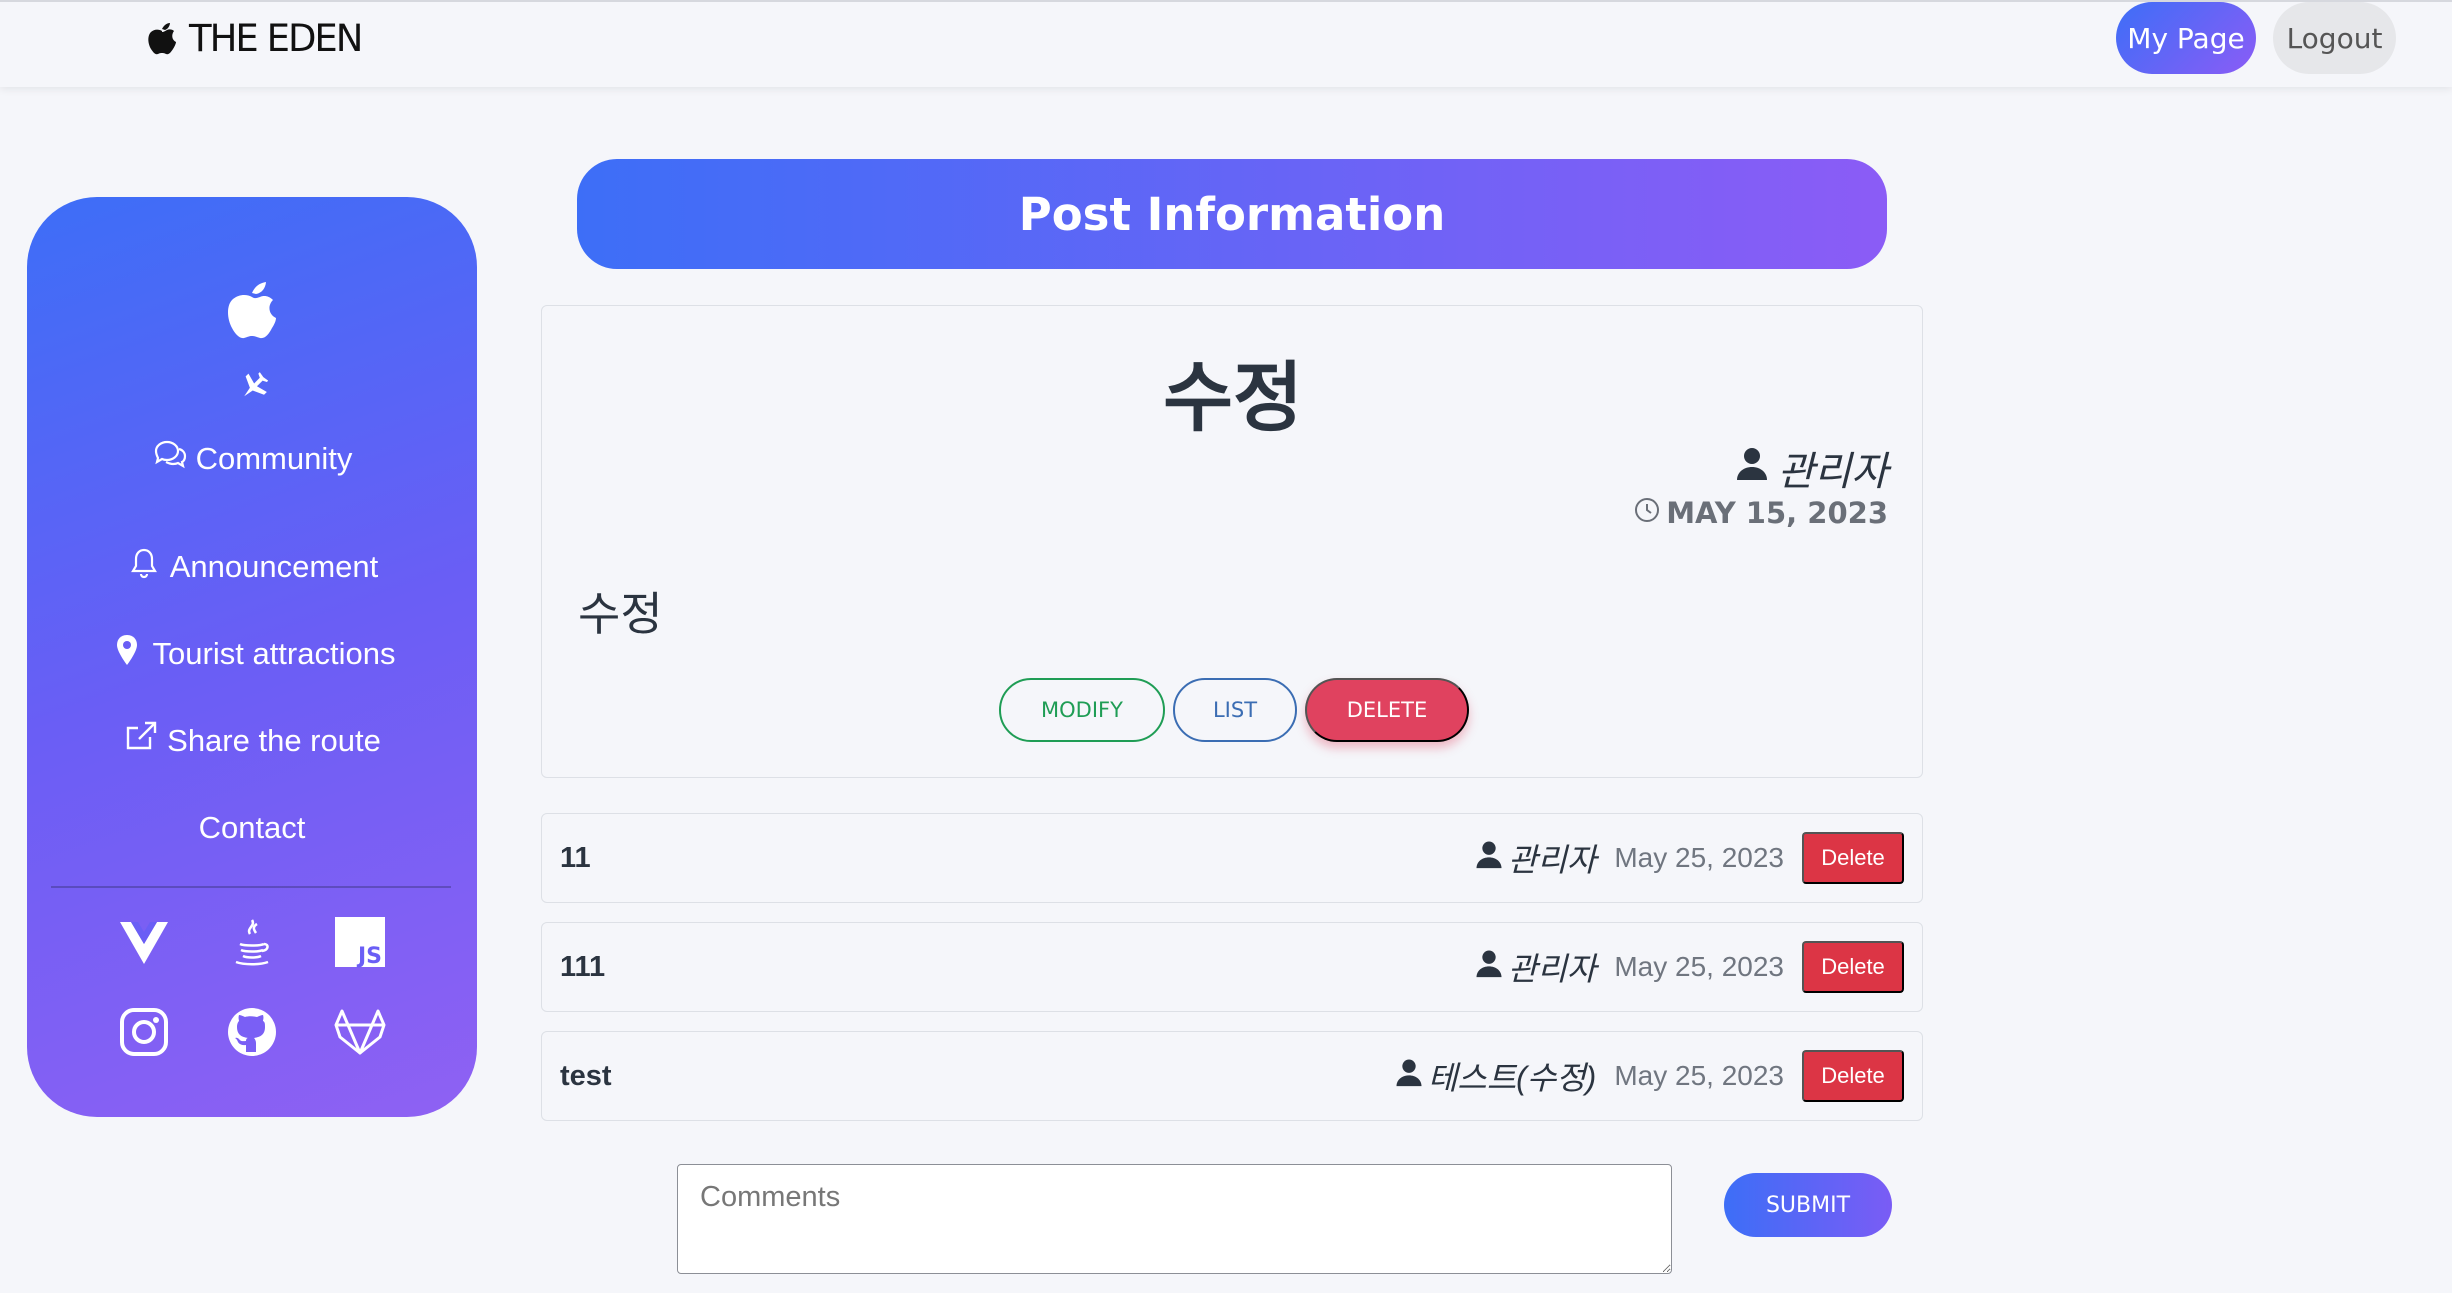 Image resolution: width=2452 pixels, height=1293 pixels. I want to click on comment-author: 테스트(수정), so click(1495, 1076).